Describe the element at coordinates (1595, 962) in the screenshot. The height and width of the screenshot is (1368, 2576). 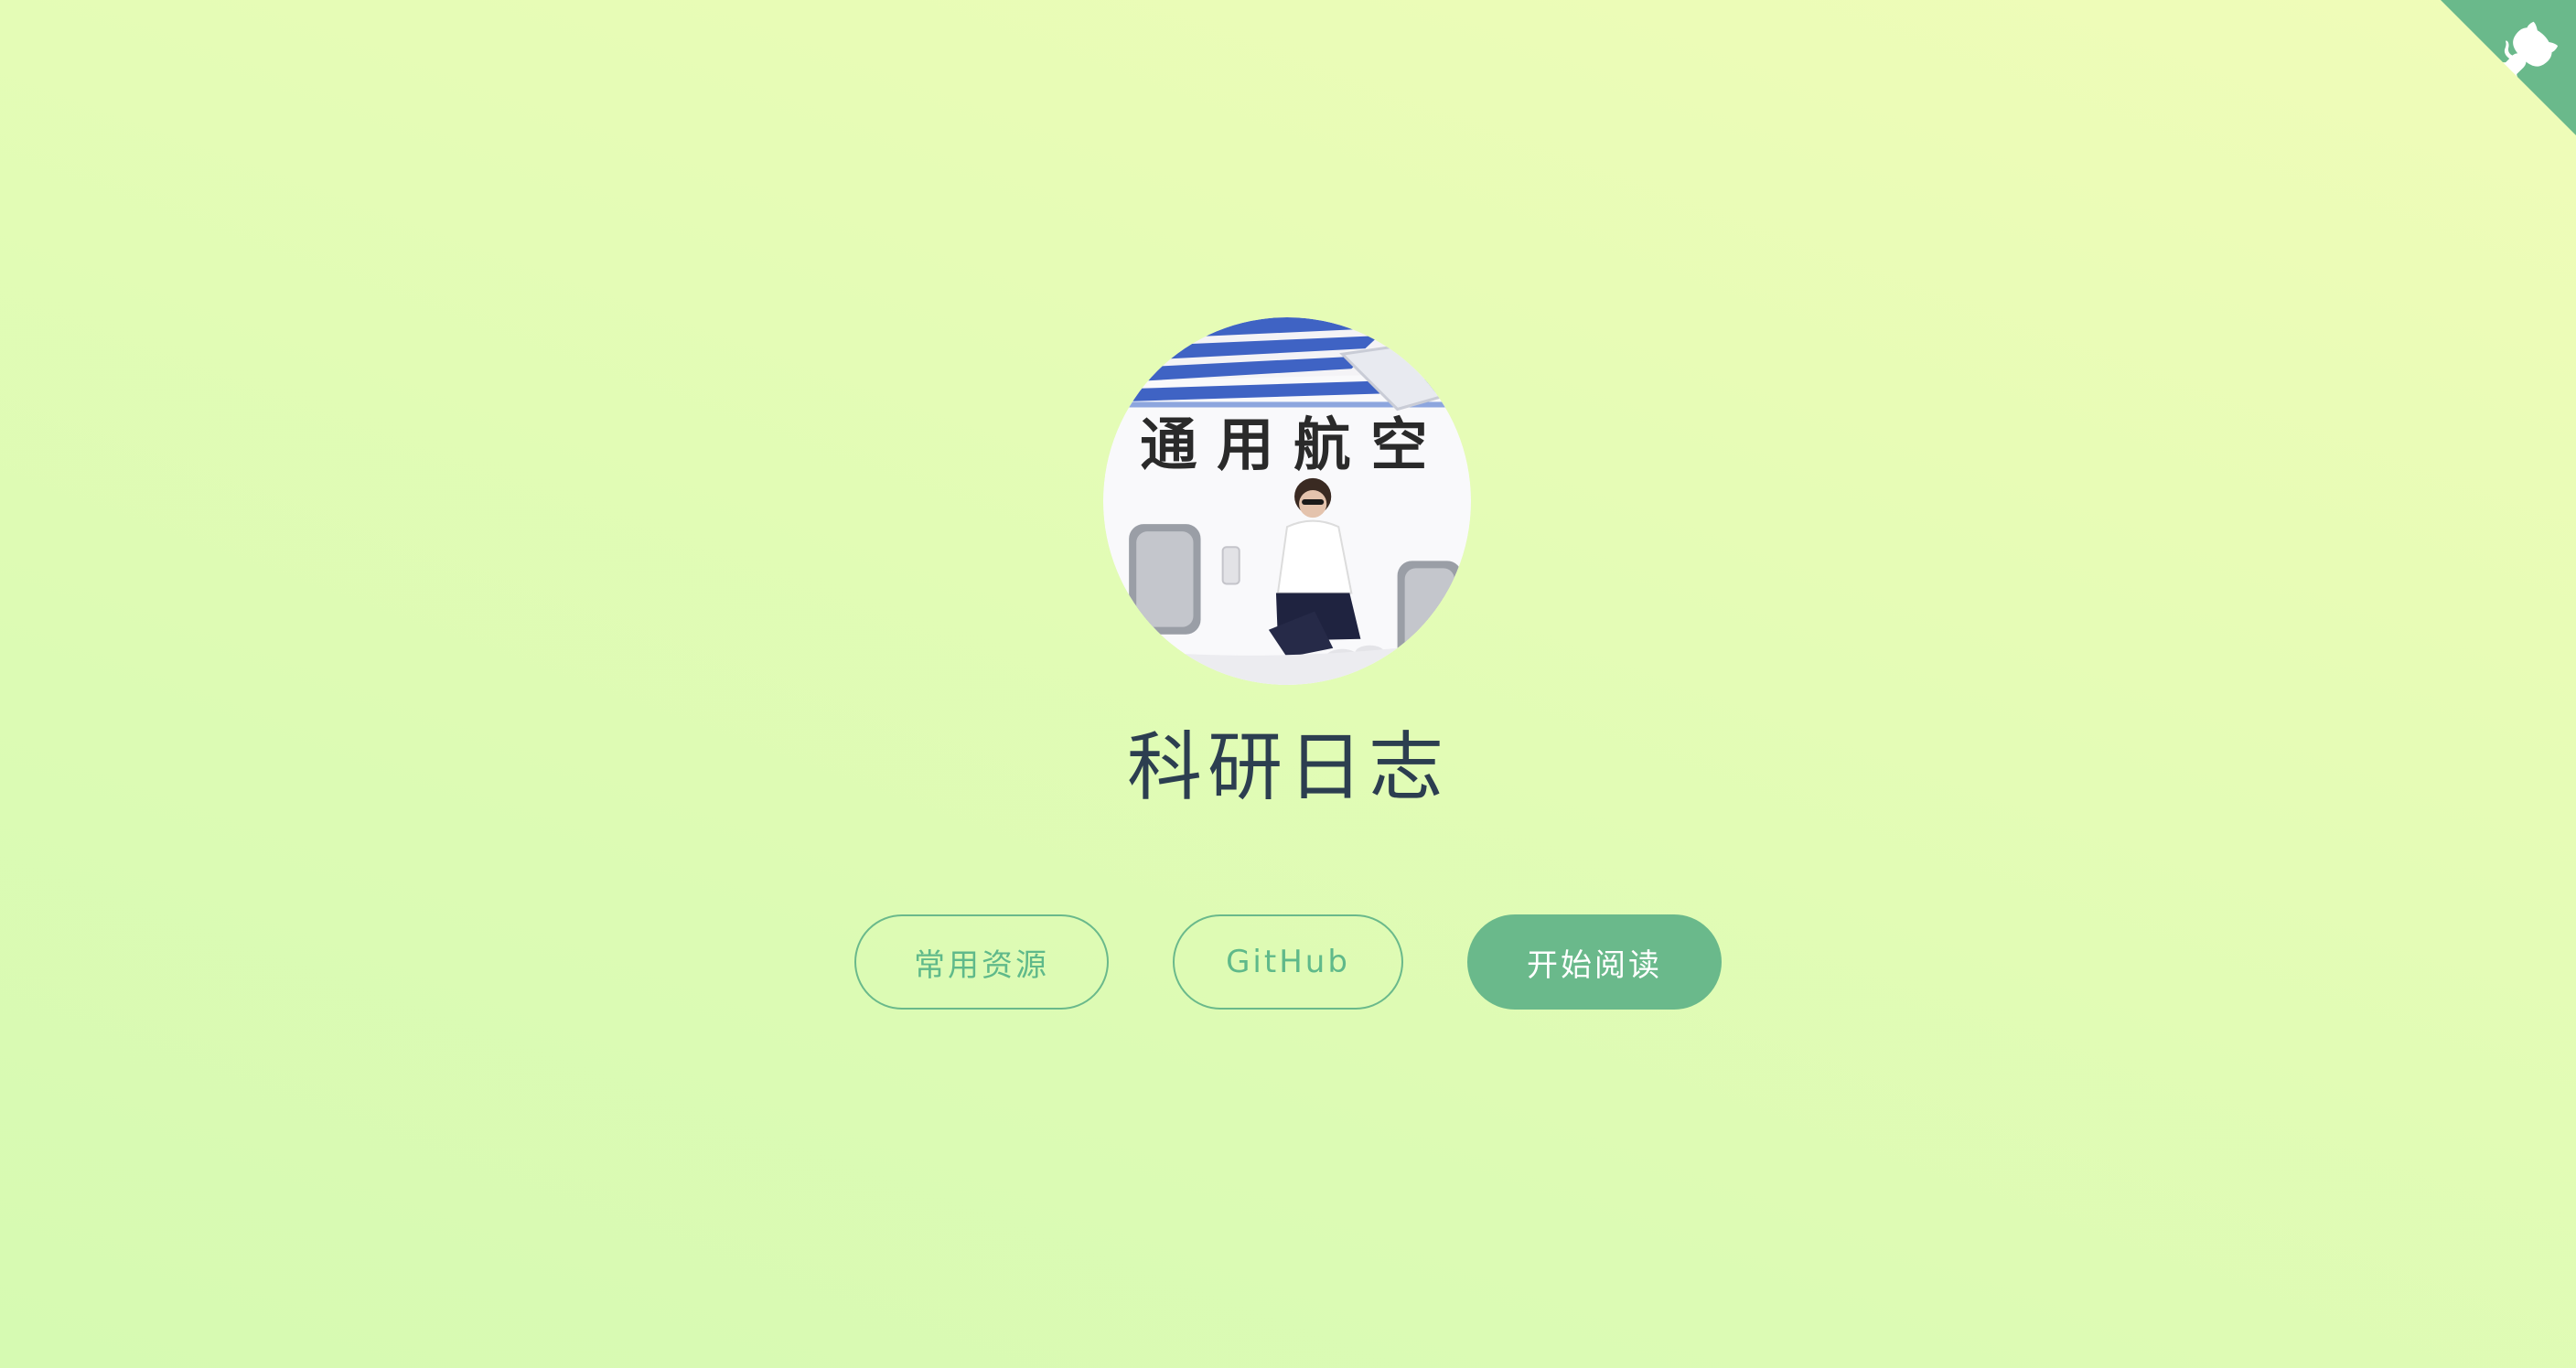
I see `start-reading-button: 开始阅读` at that location.